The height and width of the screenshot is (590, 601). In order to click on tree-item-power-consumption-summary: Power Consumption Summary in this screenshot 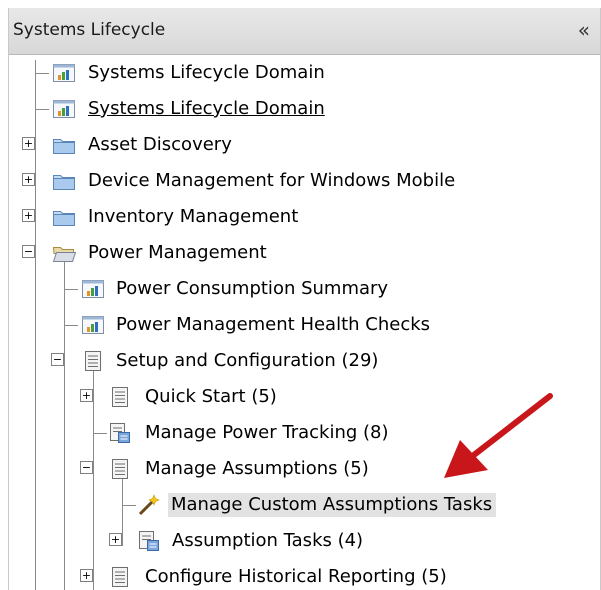, I will do `click(252, 289)`.